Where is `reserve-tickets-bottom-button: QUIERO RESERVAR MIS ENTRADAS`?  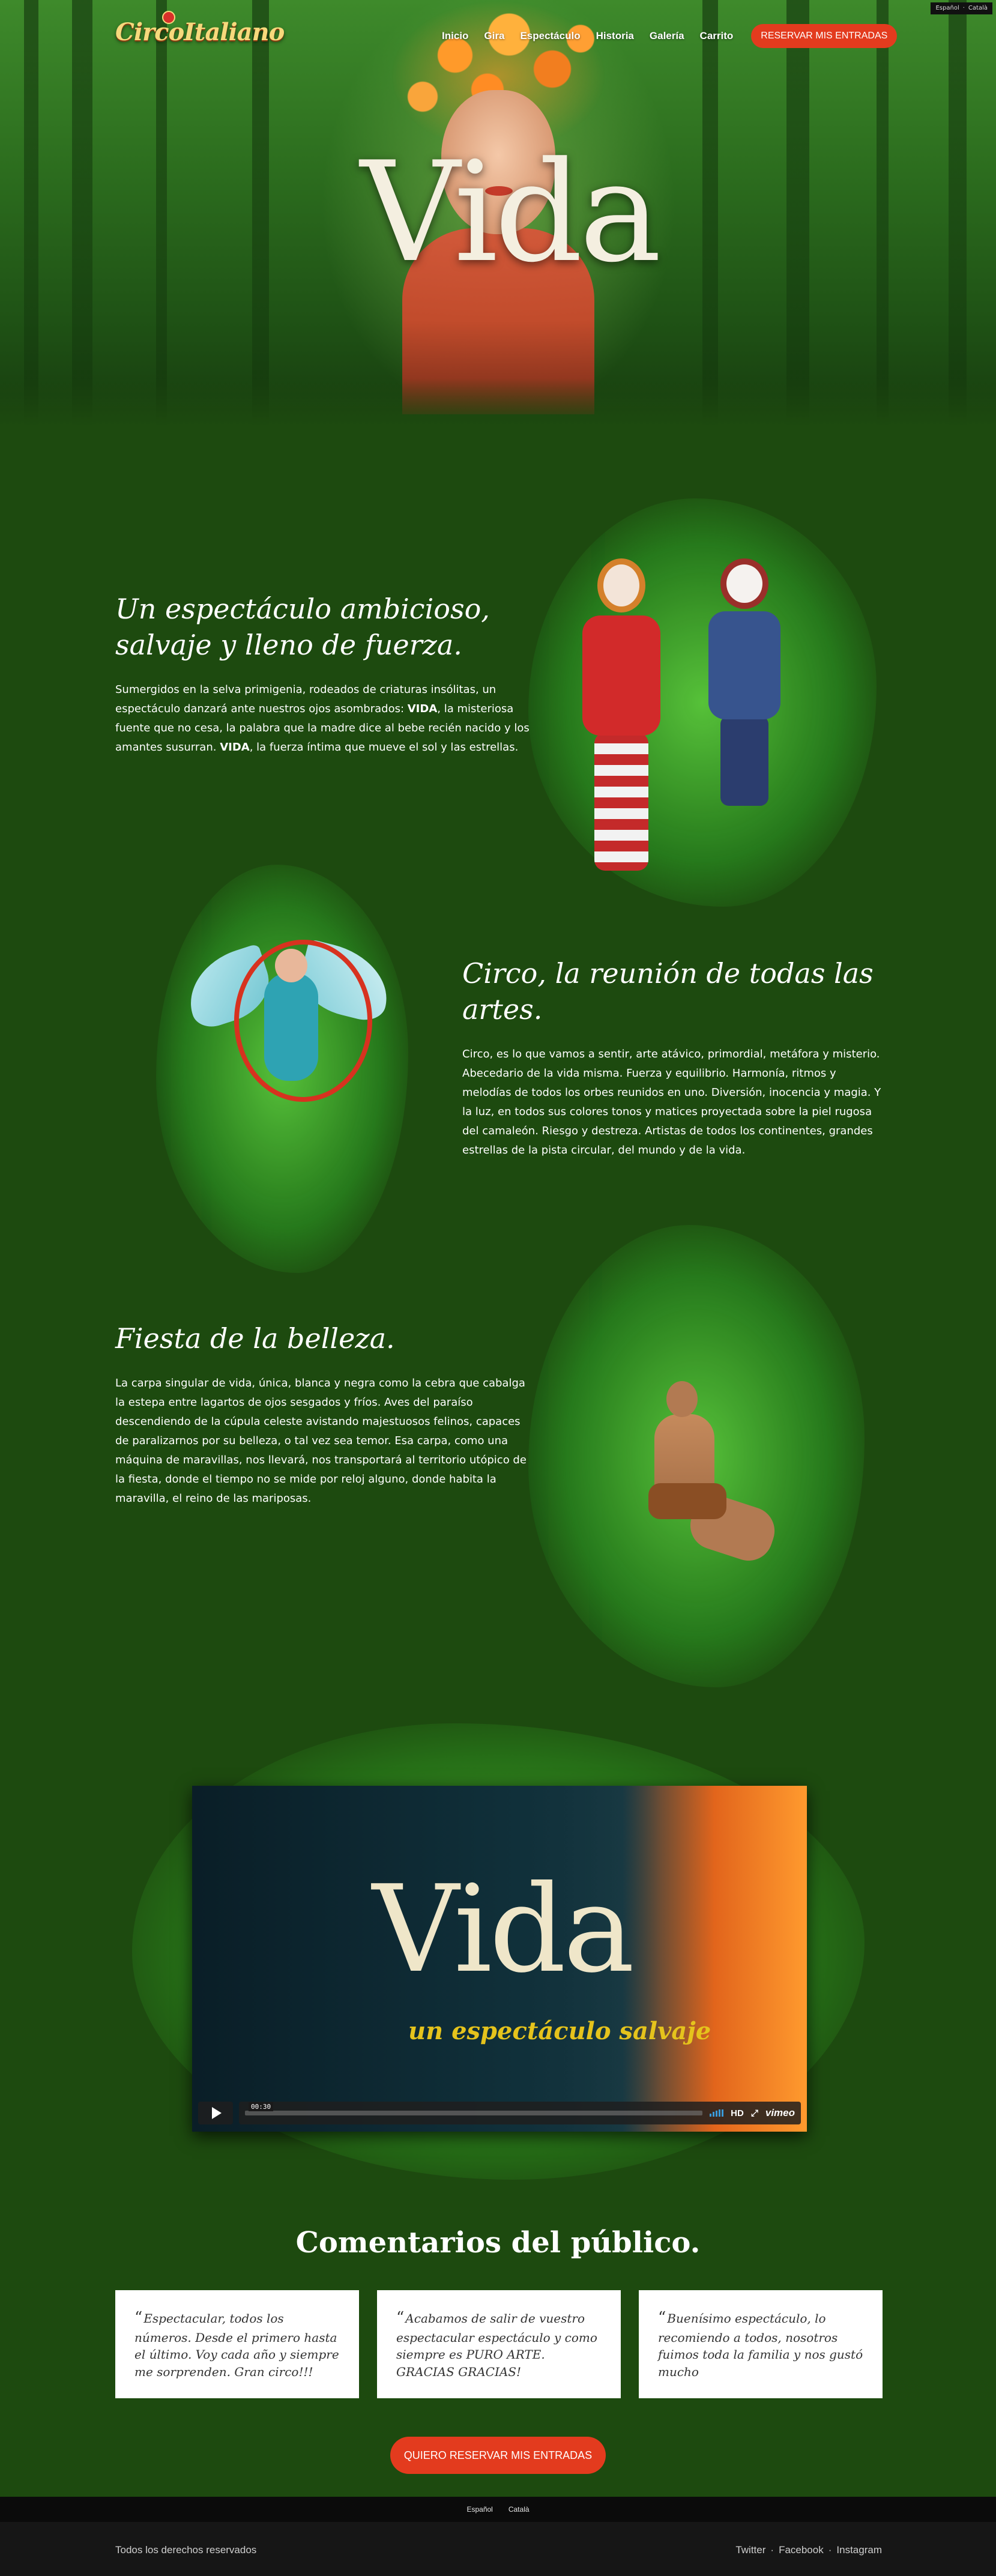
reserve-tickets-bottom-button: QUIERO RESERVAR MIS ENTRADAS is located at coordinates (498, 2455).